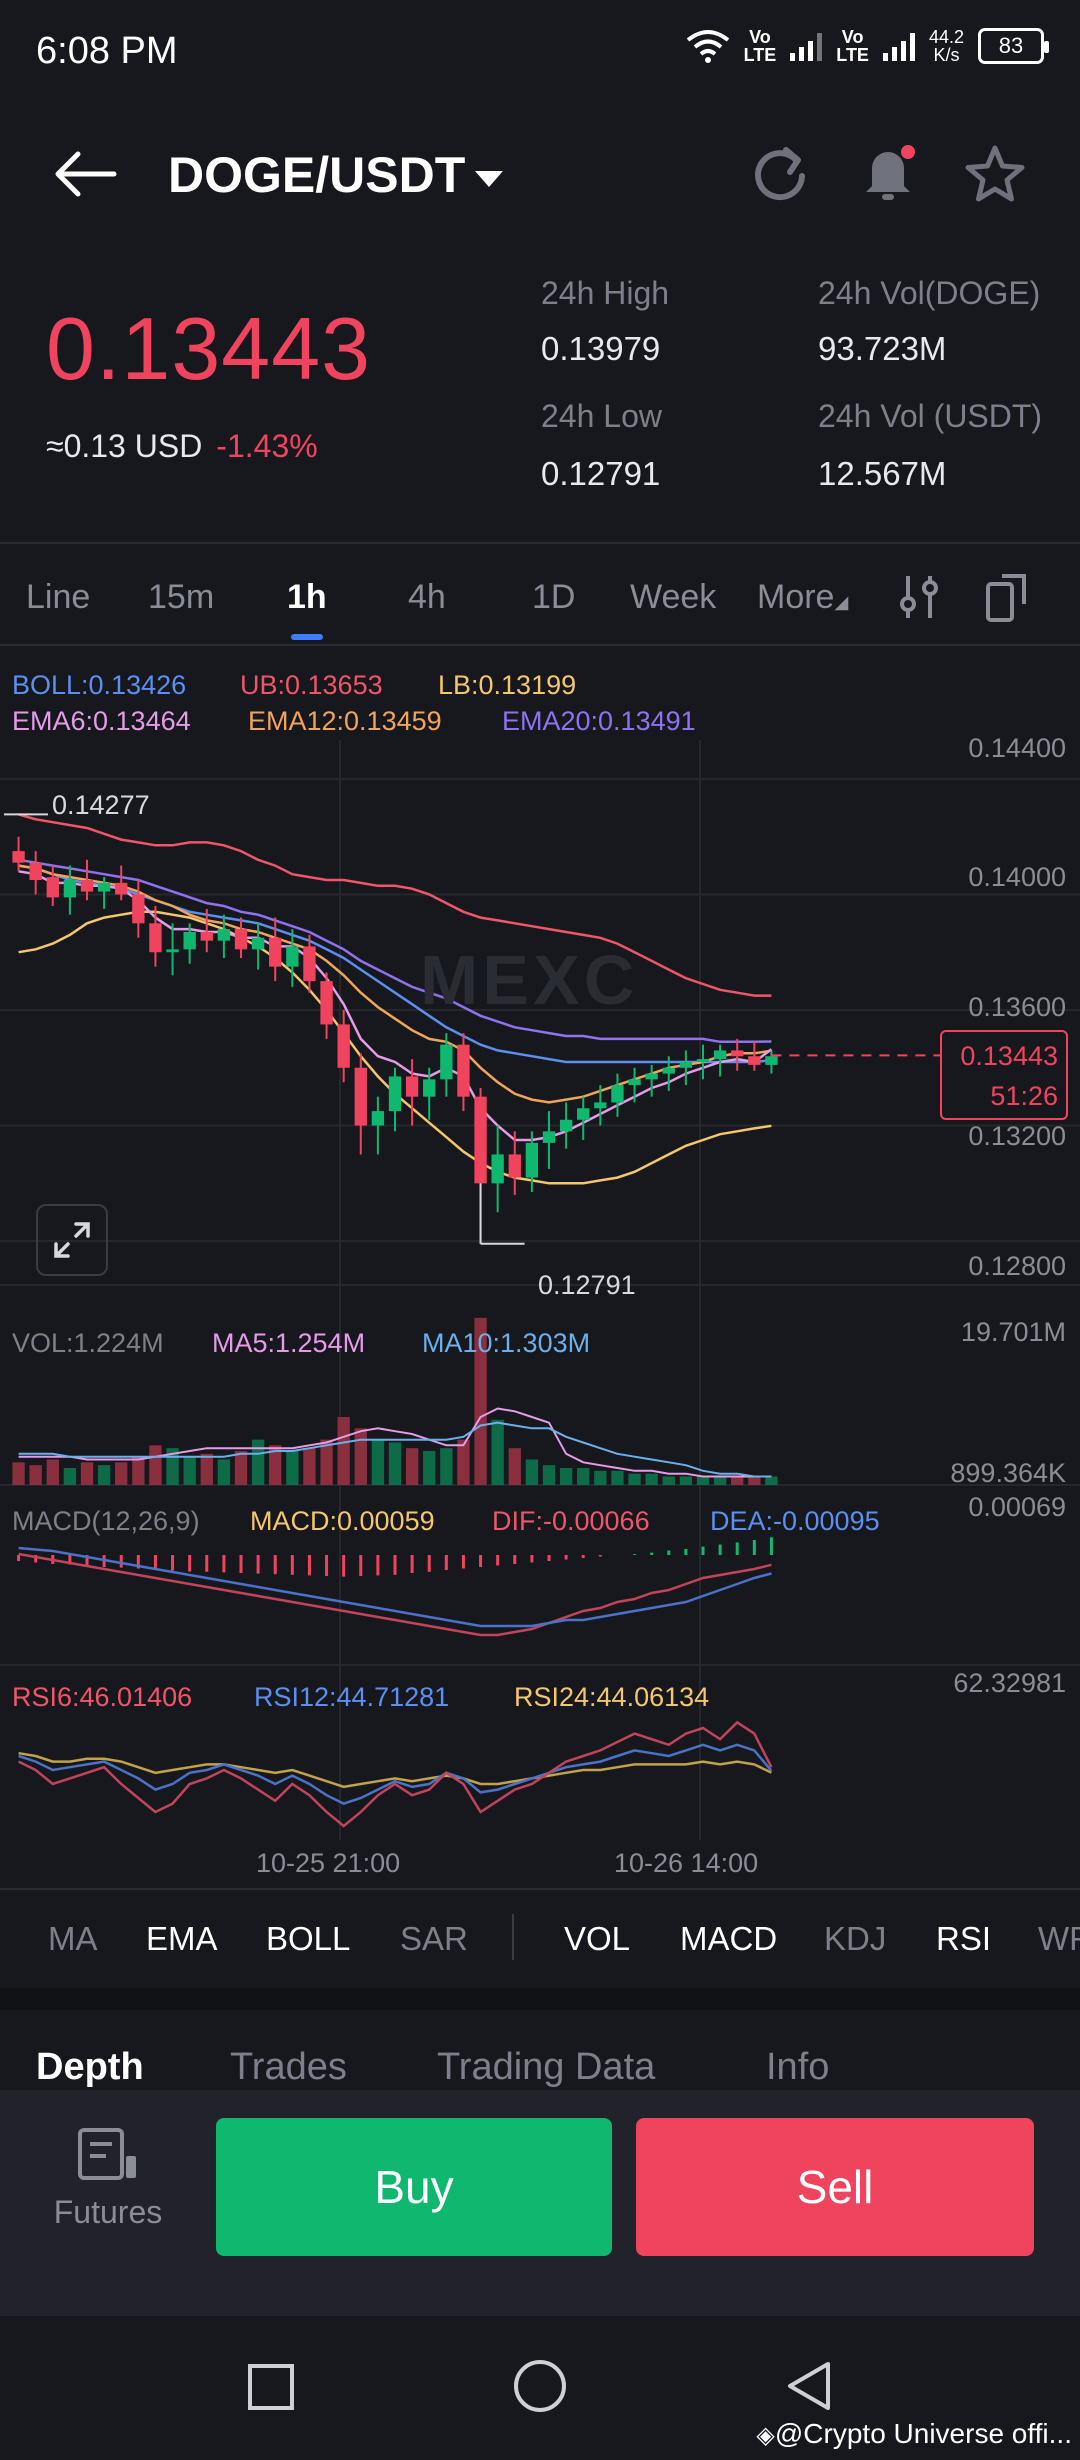 This screenshot has height=2460, width=1080. Describe the element at coordinates (1059, 1939) in the screenshot. I see `indicator-wr: WR` at that location.